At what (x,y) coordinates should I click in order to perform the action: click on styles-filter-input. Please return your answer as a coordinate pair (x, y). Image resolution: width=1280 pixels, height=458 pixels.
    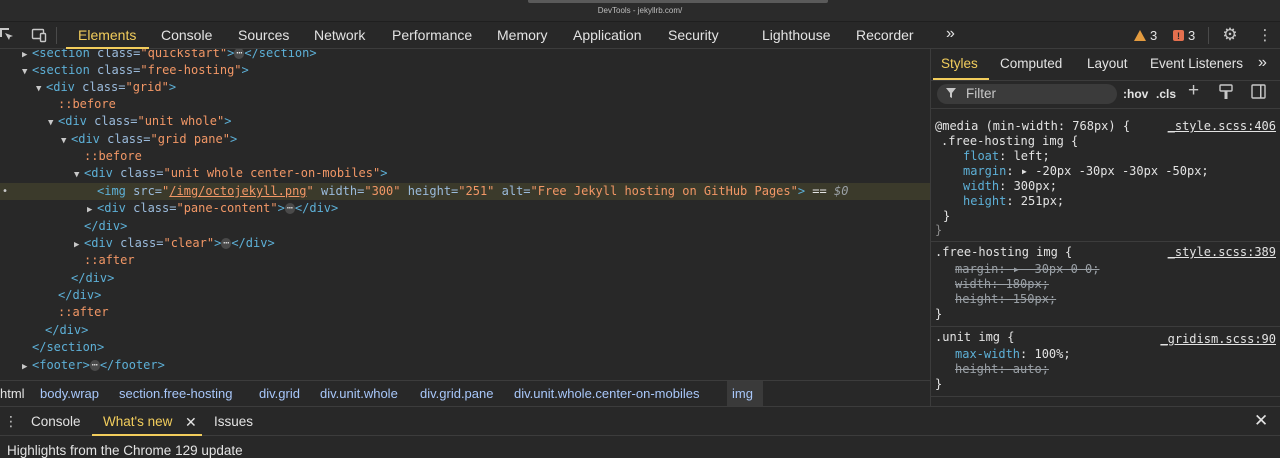
    Looking at the image, I should click on (1027, 94).